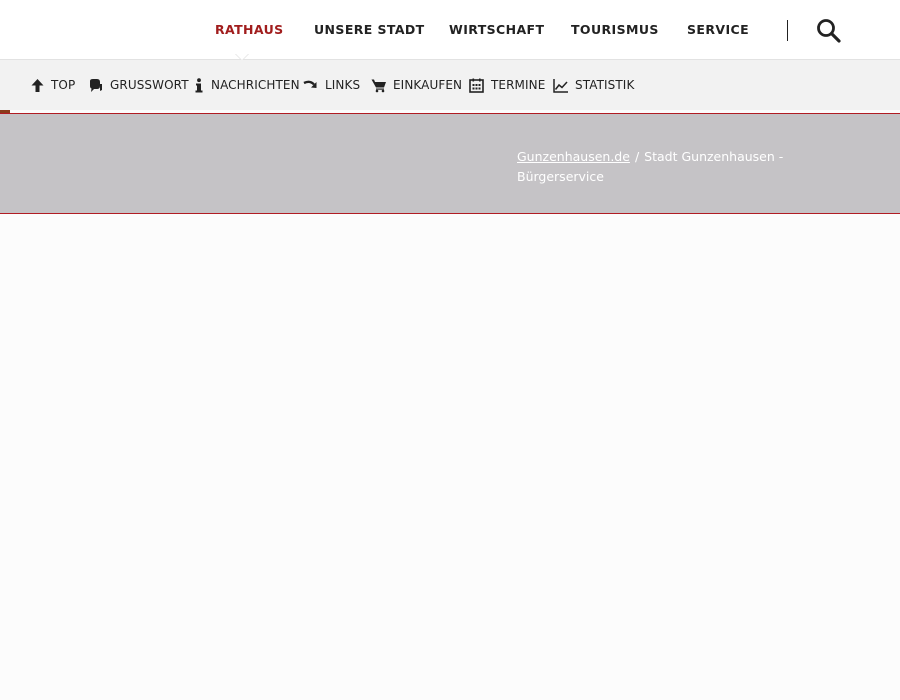 The image size is (900, 700). What do you see at coordinates (37, 85) in the screenshot?
I see `arrow-up-icon` at bounding box center [37, 85].